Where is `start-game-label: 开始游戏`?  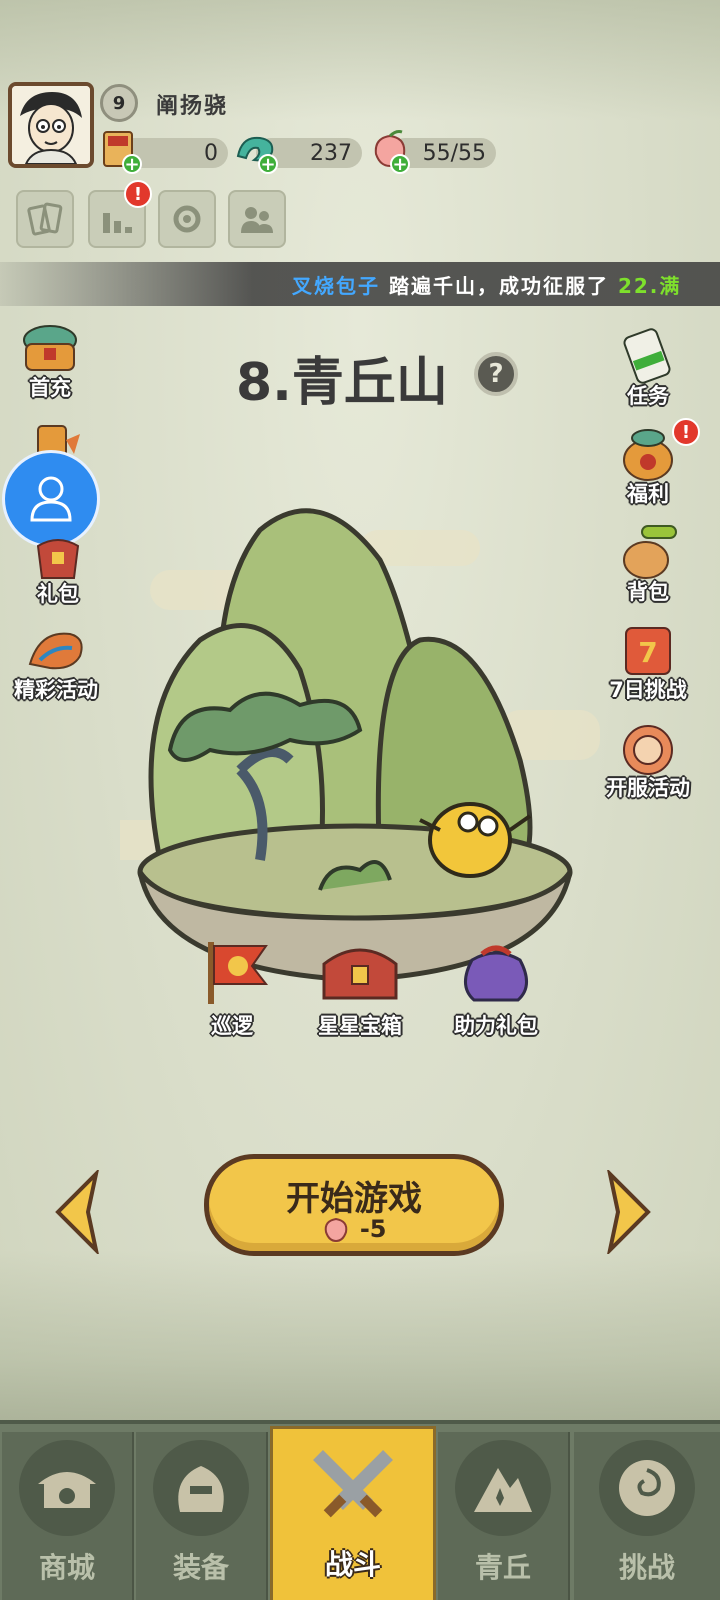
start-game-label: 开始游戏 is located at coordinates (354, 1199).